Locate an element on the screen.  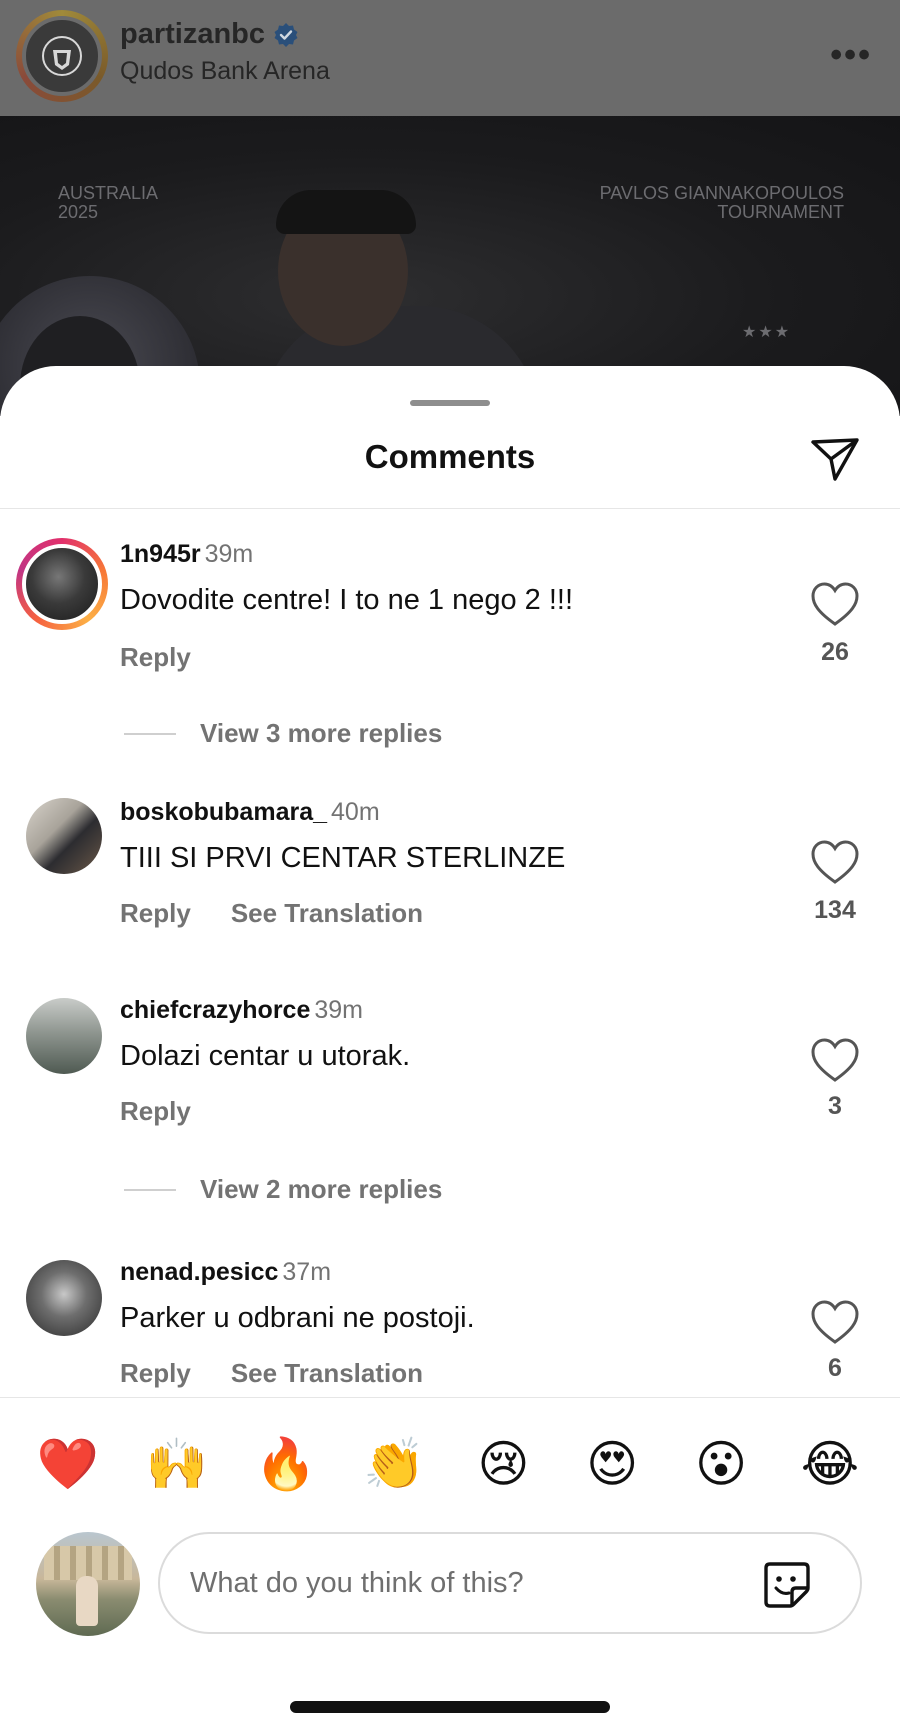
view-replies-button: View 3 more replies is located at coordinates (283, 733).